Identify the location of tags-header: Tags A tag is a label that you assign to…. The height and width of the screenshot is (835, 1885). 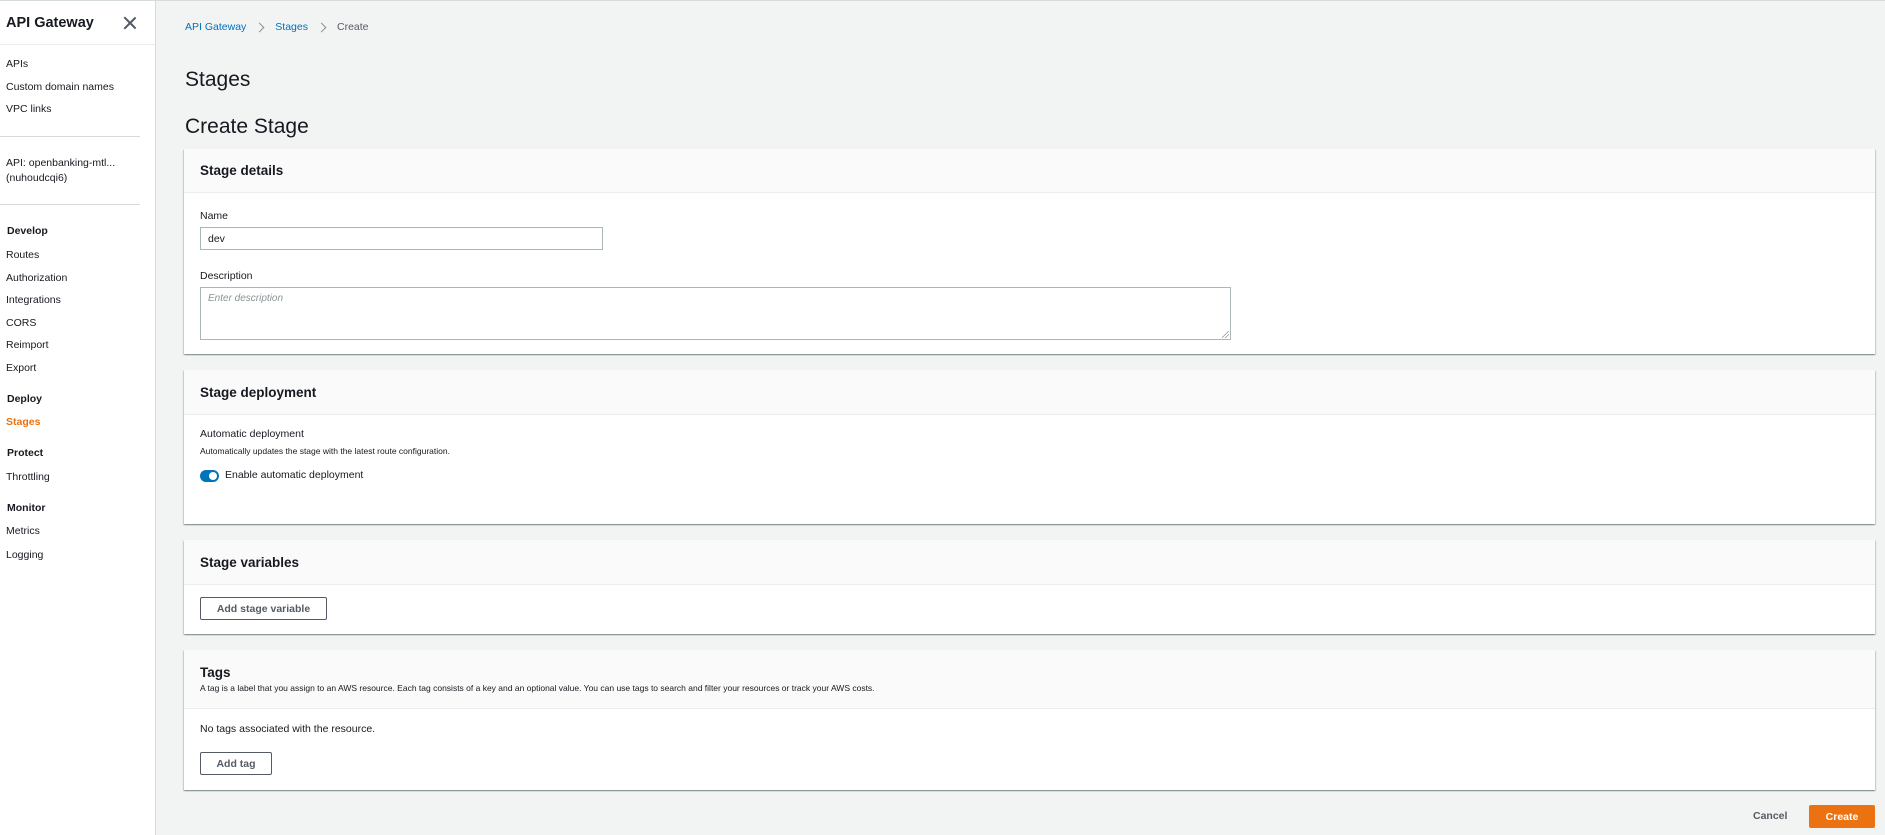
(1029, 679).